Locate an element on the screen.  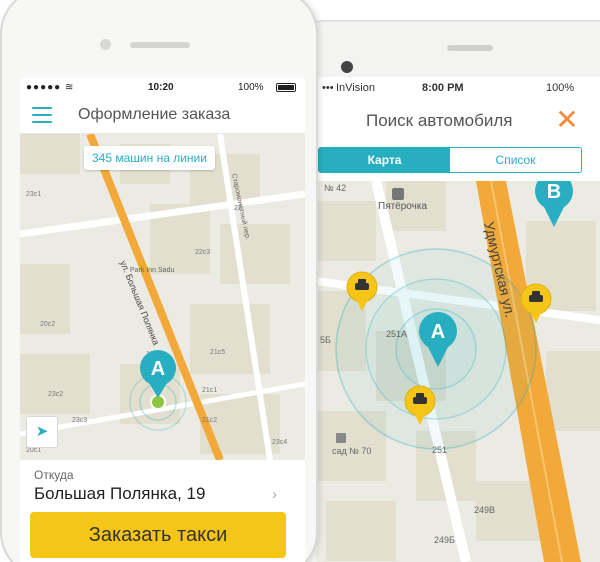
status-time: 10:20 is located at coordinates (161, 87).